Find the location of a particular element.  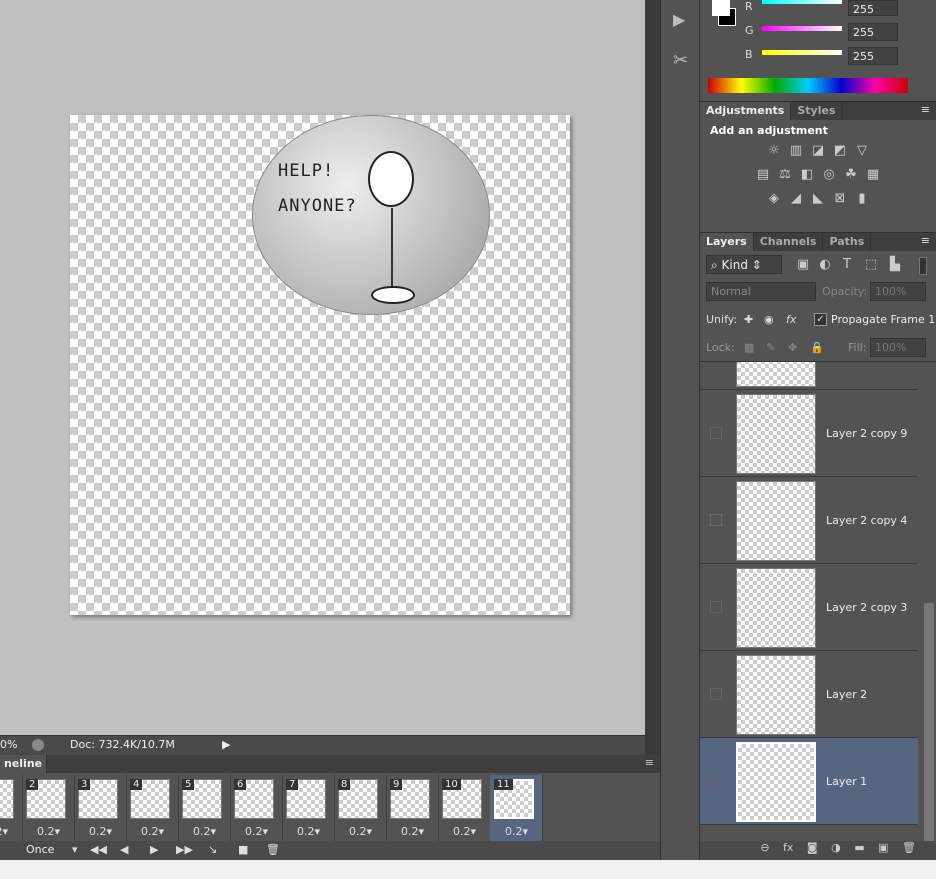

fx-icon: fx is located at coordinates (788, 847).